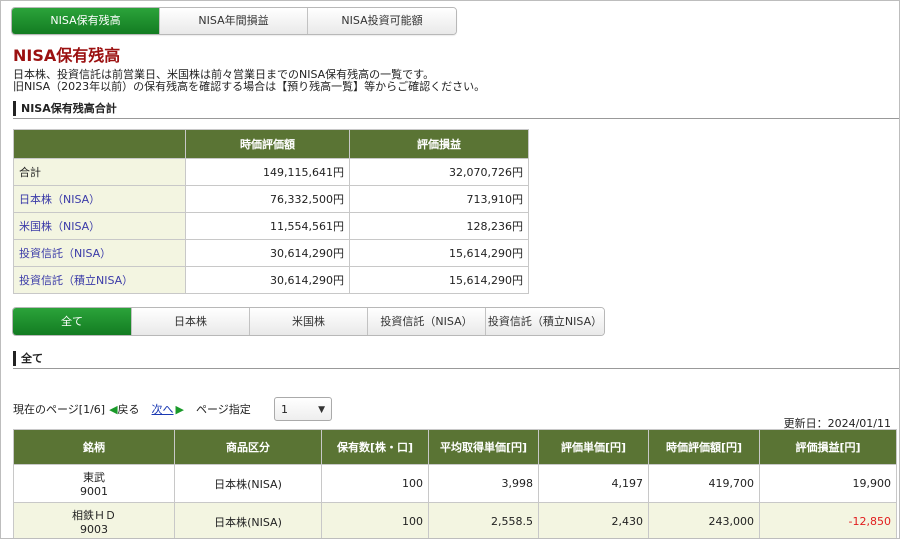  I want to click on summary-label-total: 合計, so click(99, 172).